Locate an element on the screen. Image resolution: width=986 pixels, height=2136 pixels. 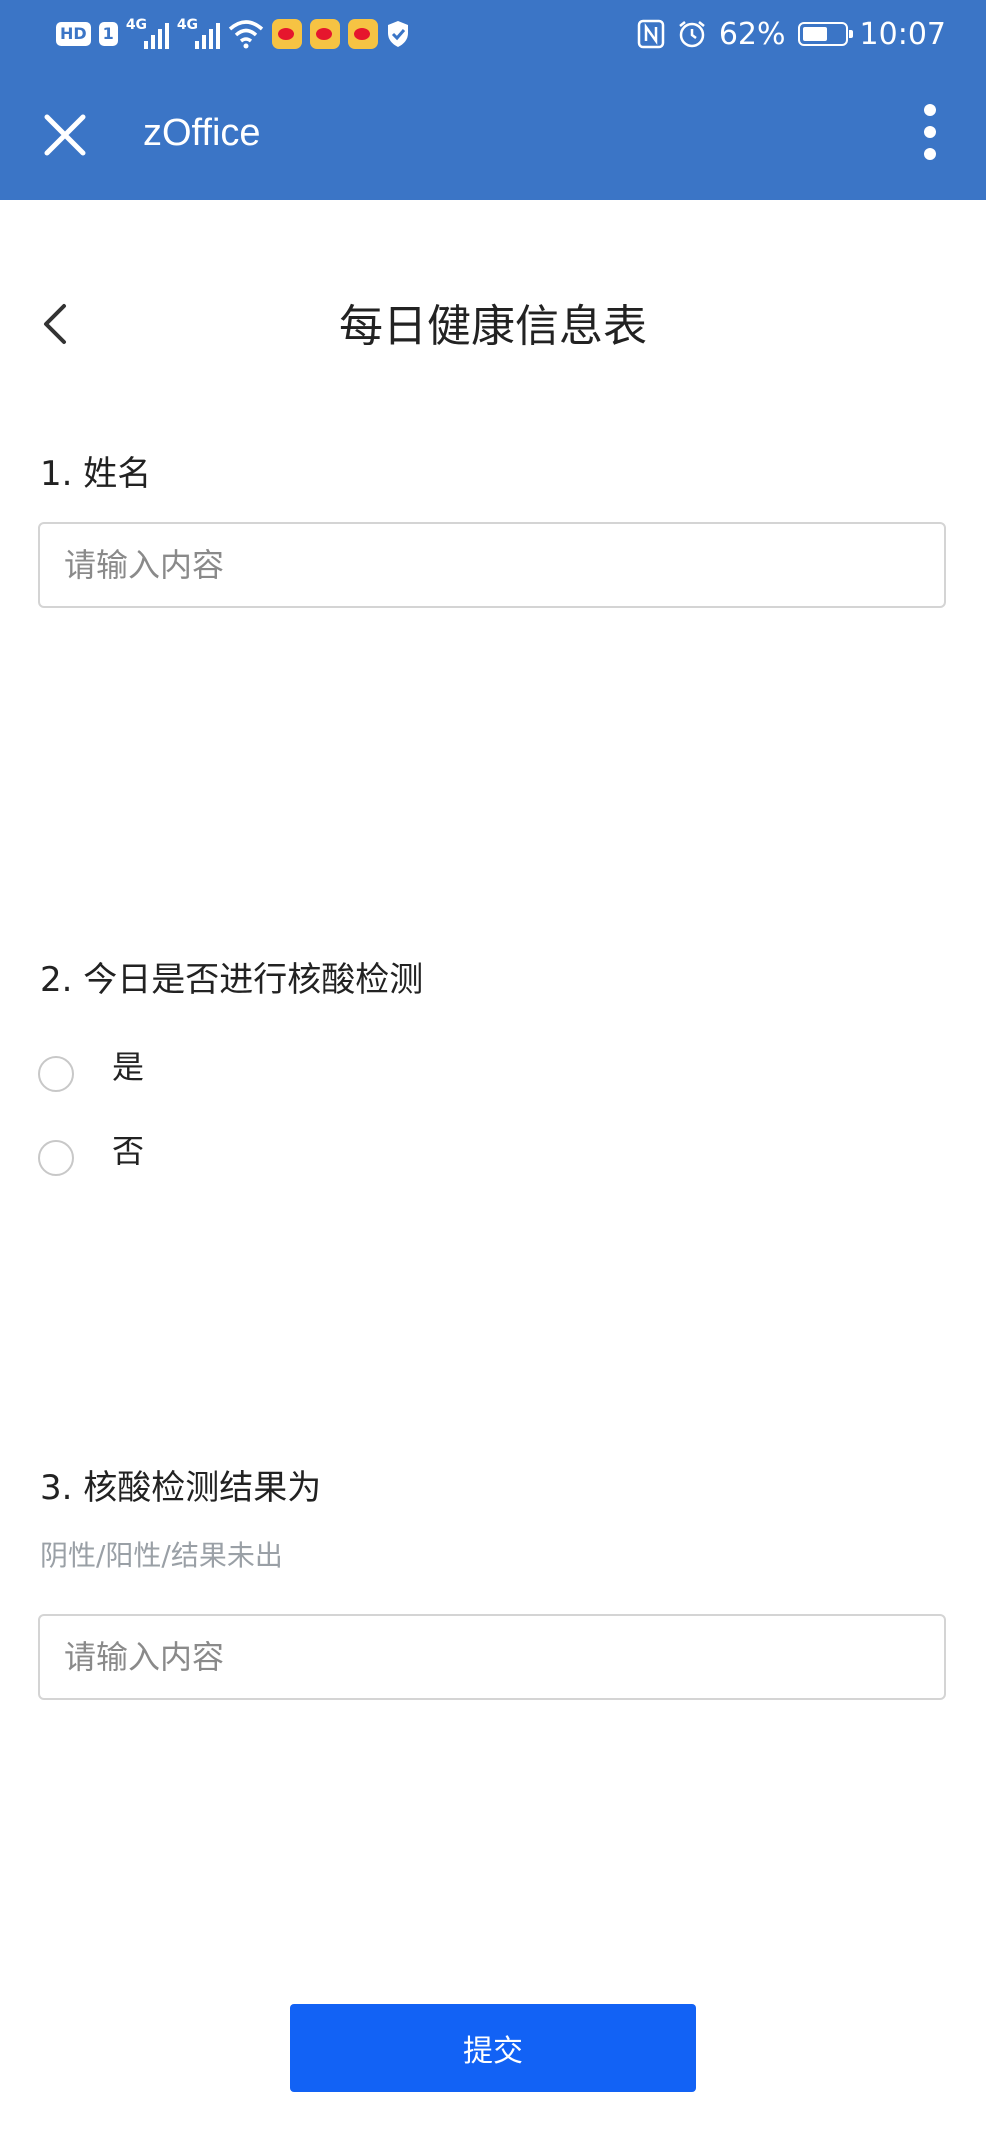
app-title: zOffice is located at coordinates (202, 133).